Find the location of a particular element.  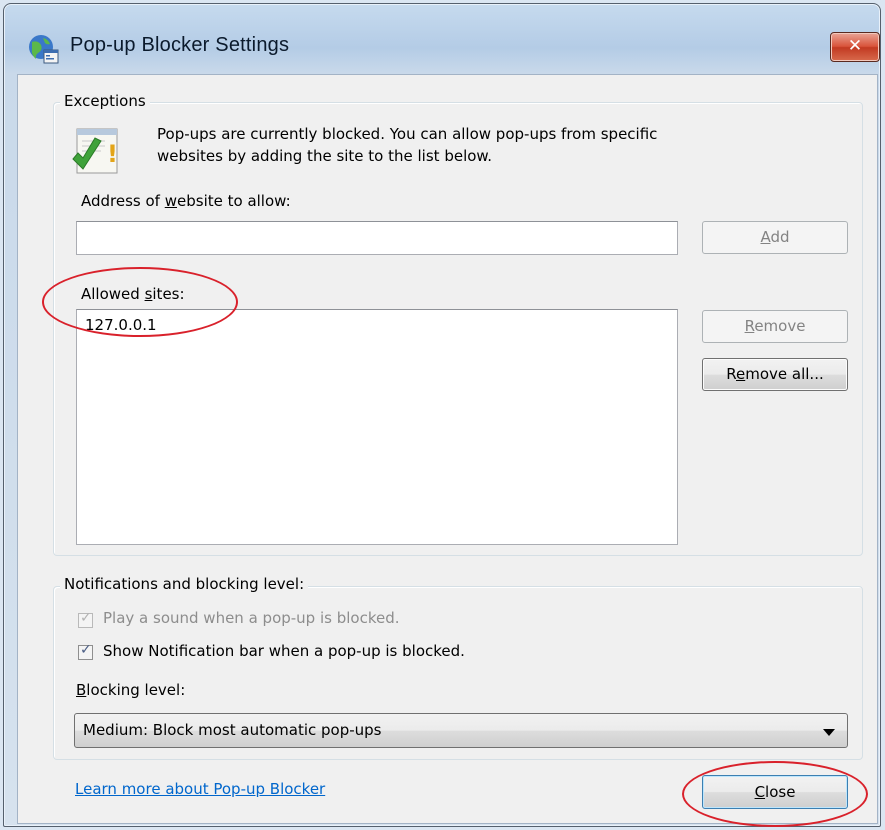

play-sound-checkbox: ✓ is located at coordinates (85, 619).